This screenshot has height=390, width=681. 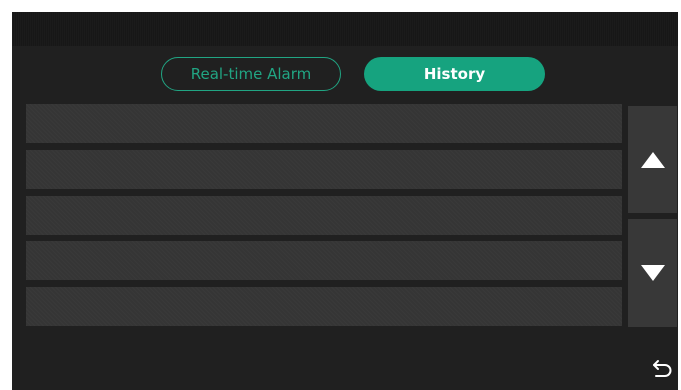 I want to click on scroll-down-button, so click(x=652, y=273).